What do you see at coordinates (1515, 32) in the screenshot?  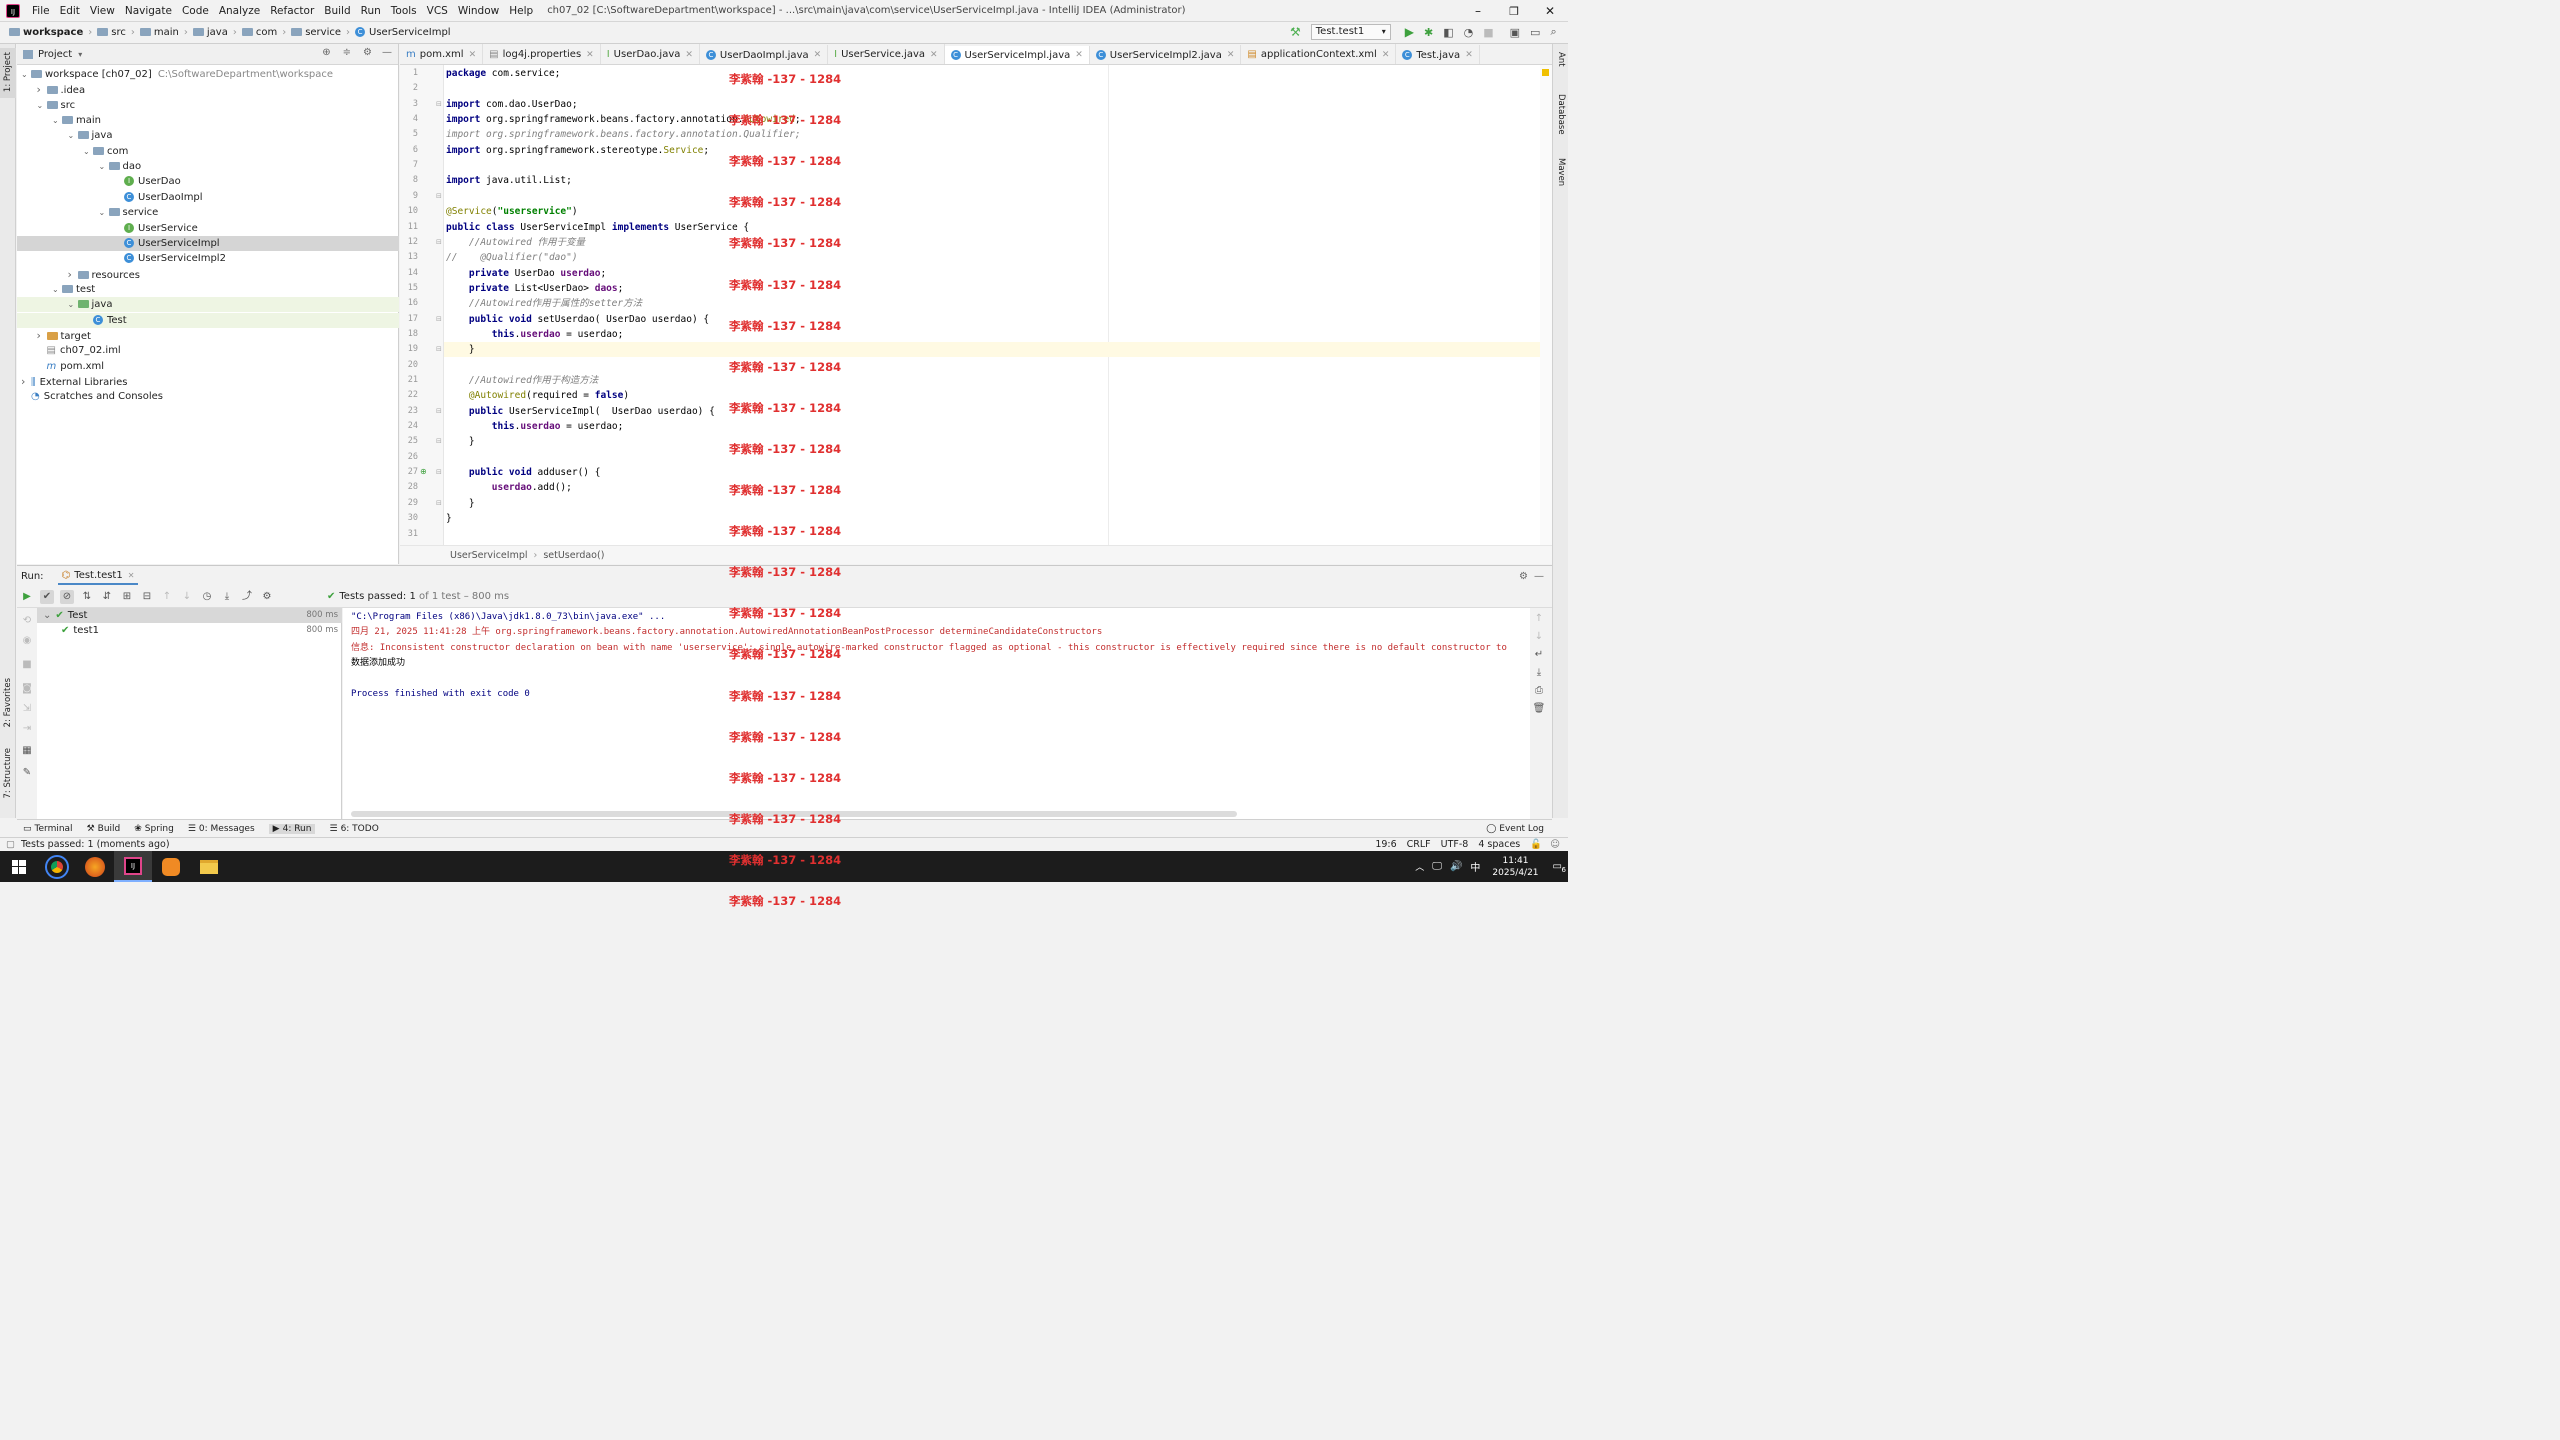 I see `project-structure-icon: ▣` at bounding box center [1515, 32].